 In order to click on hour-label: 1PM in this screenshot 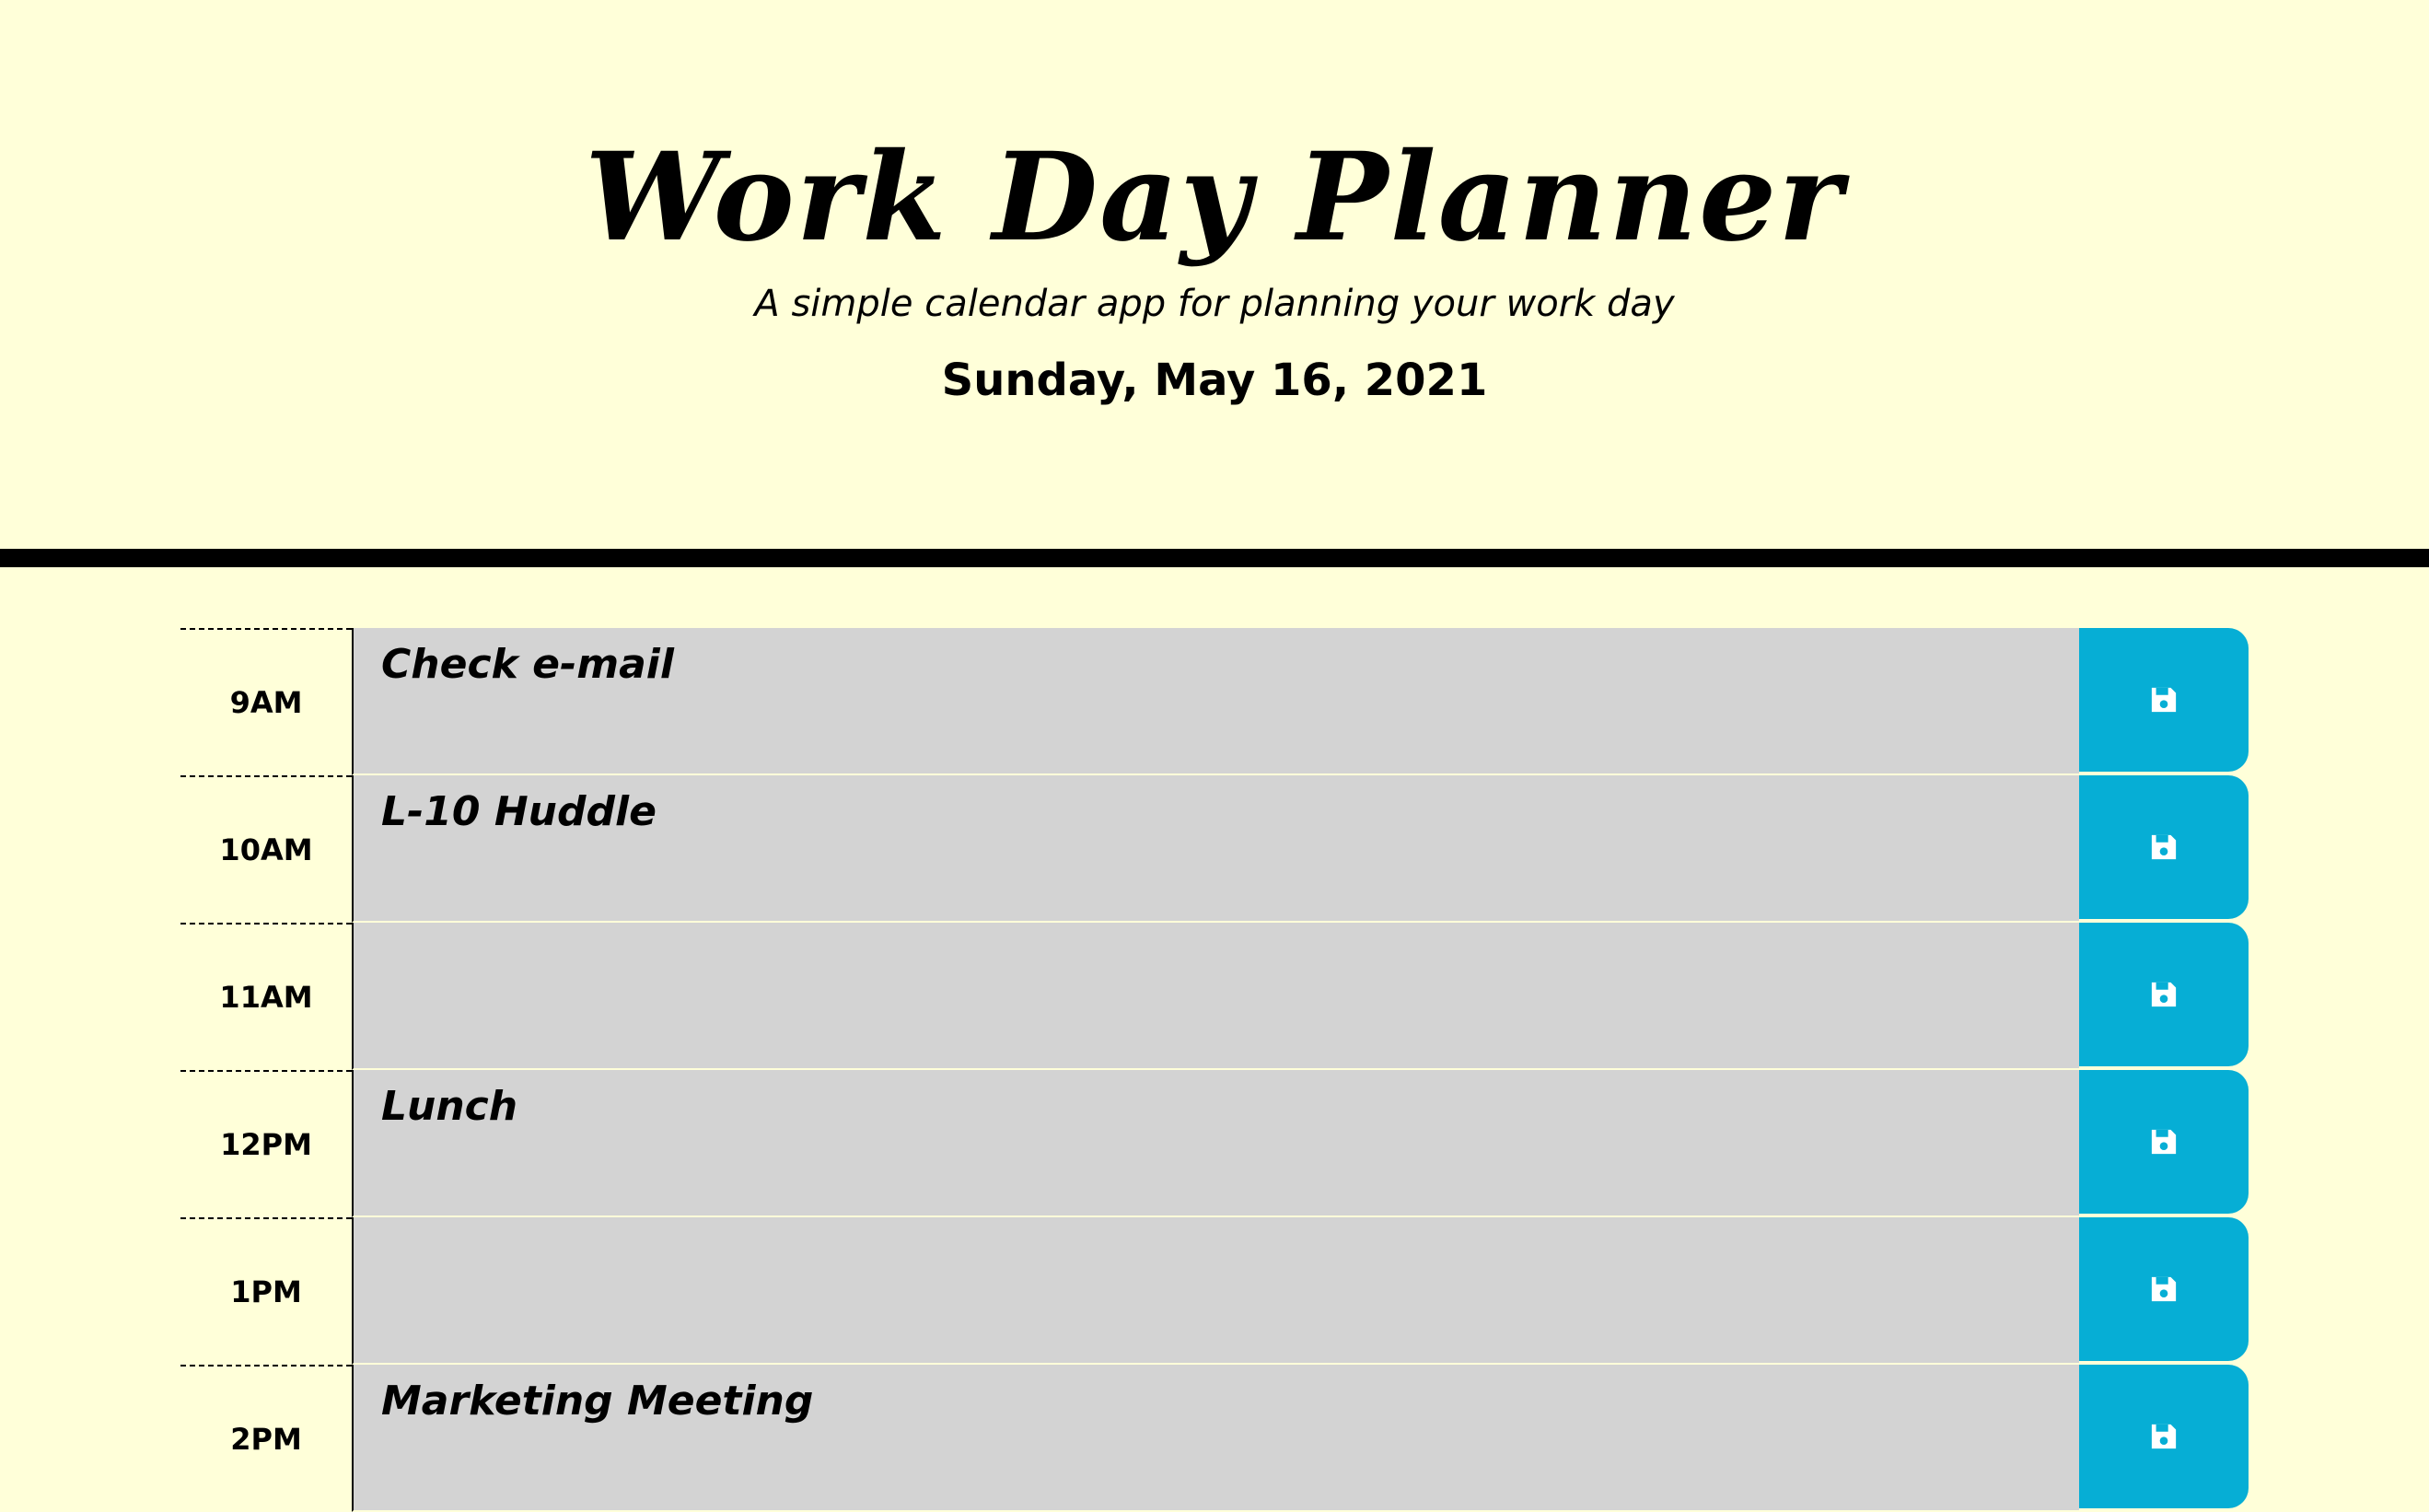, I will do `click(266, 1291)`.